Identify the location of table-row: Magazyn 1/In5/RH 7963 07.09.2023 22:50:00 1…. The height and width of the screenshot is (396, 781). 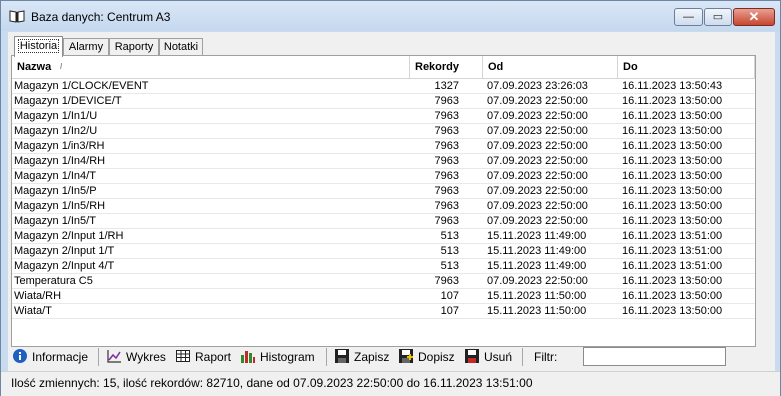
(383, 206).